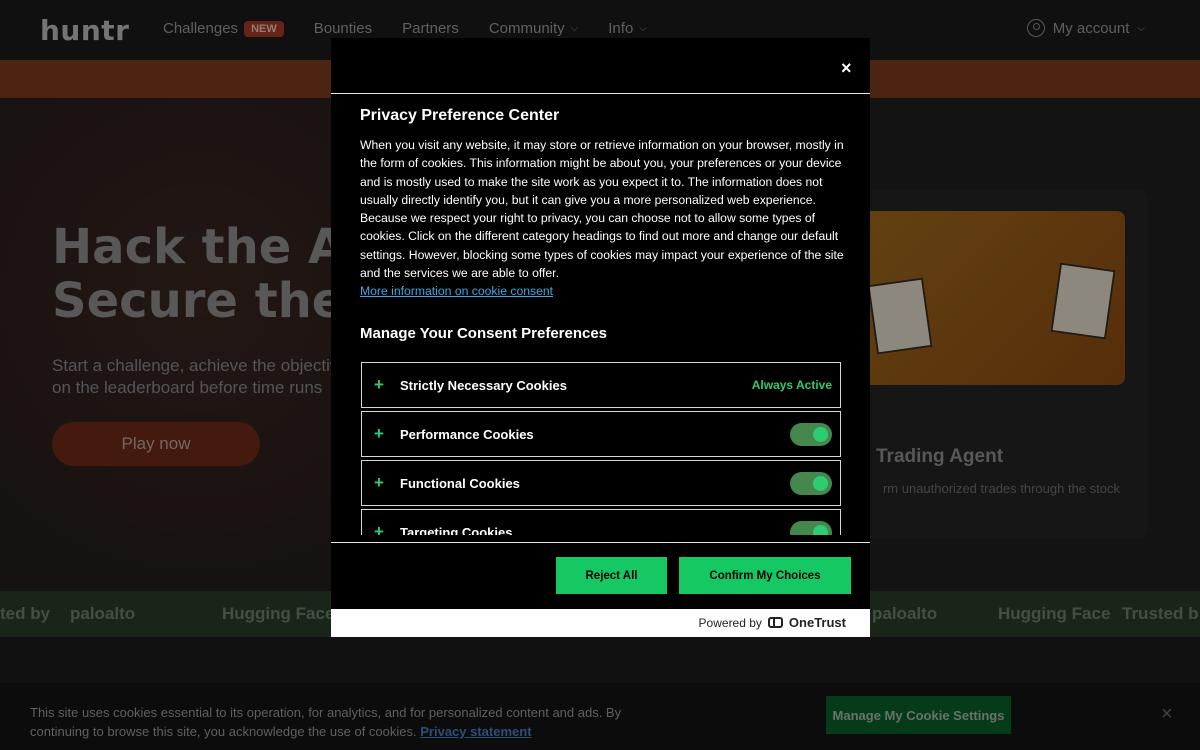 This screenshot has width=1200, height=750. Describe the element at coordinates (600, 623) in the screenshot. I see `powered-by-footer: Powered by OneTrust` at that location.